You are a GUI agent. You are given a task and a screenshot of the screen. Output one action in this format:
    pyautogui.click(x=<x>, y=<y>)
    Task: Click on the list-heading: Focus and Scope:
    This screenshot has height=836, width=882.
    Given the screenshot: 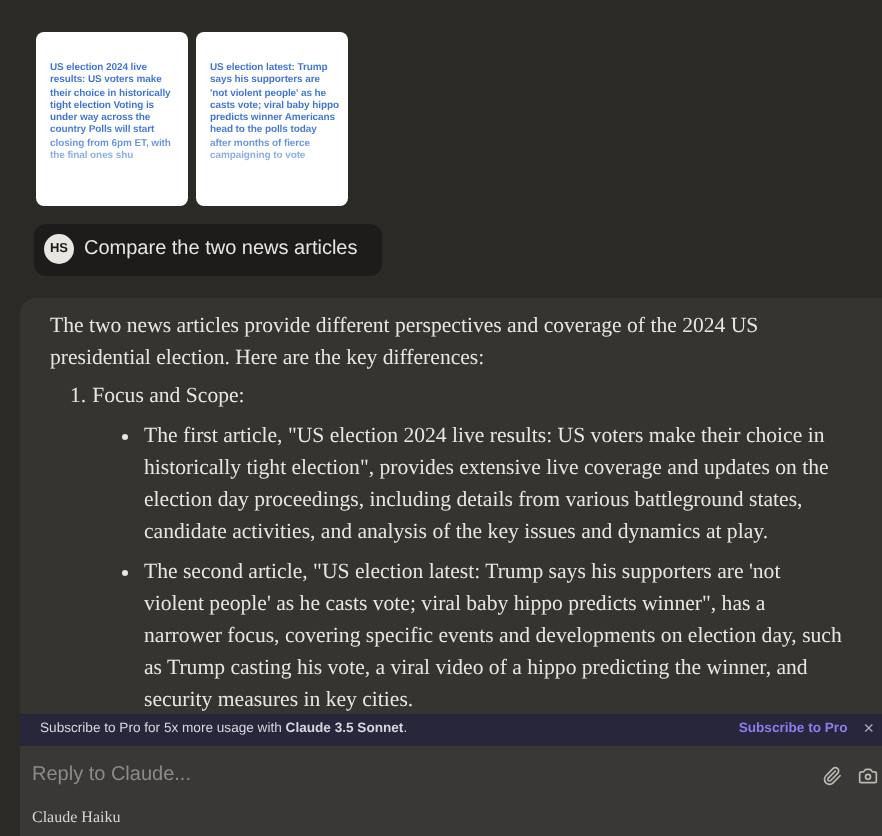 What is the action you would take?
    pyautogui.click(x=168, y=396)
    